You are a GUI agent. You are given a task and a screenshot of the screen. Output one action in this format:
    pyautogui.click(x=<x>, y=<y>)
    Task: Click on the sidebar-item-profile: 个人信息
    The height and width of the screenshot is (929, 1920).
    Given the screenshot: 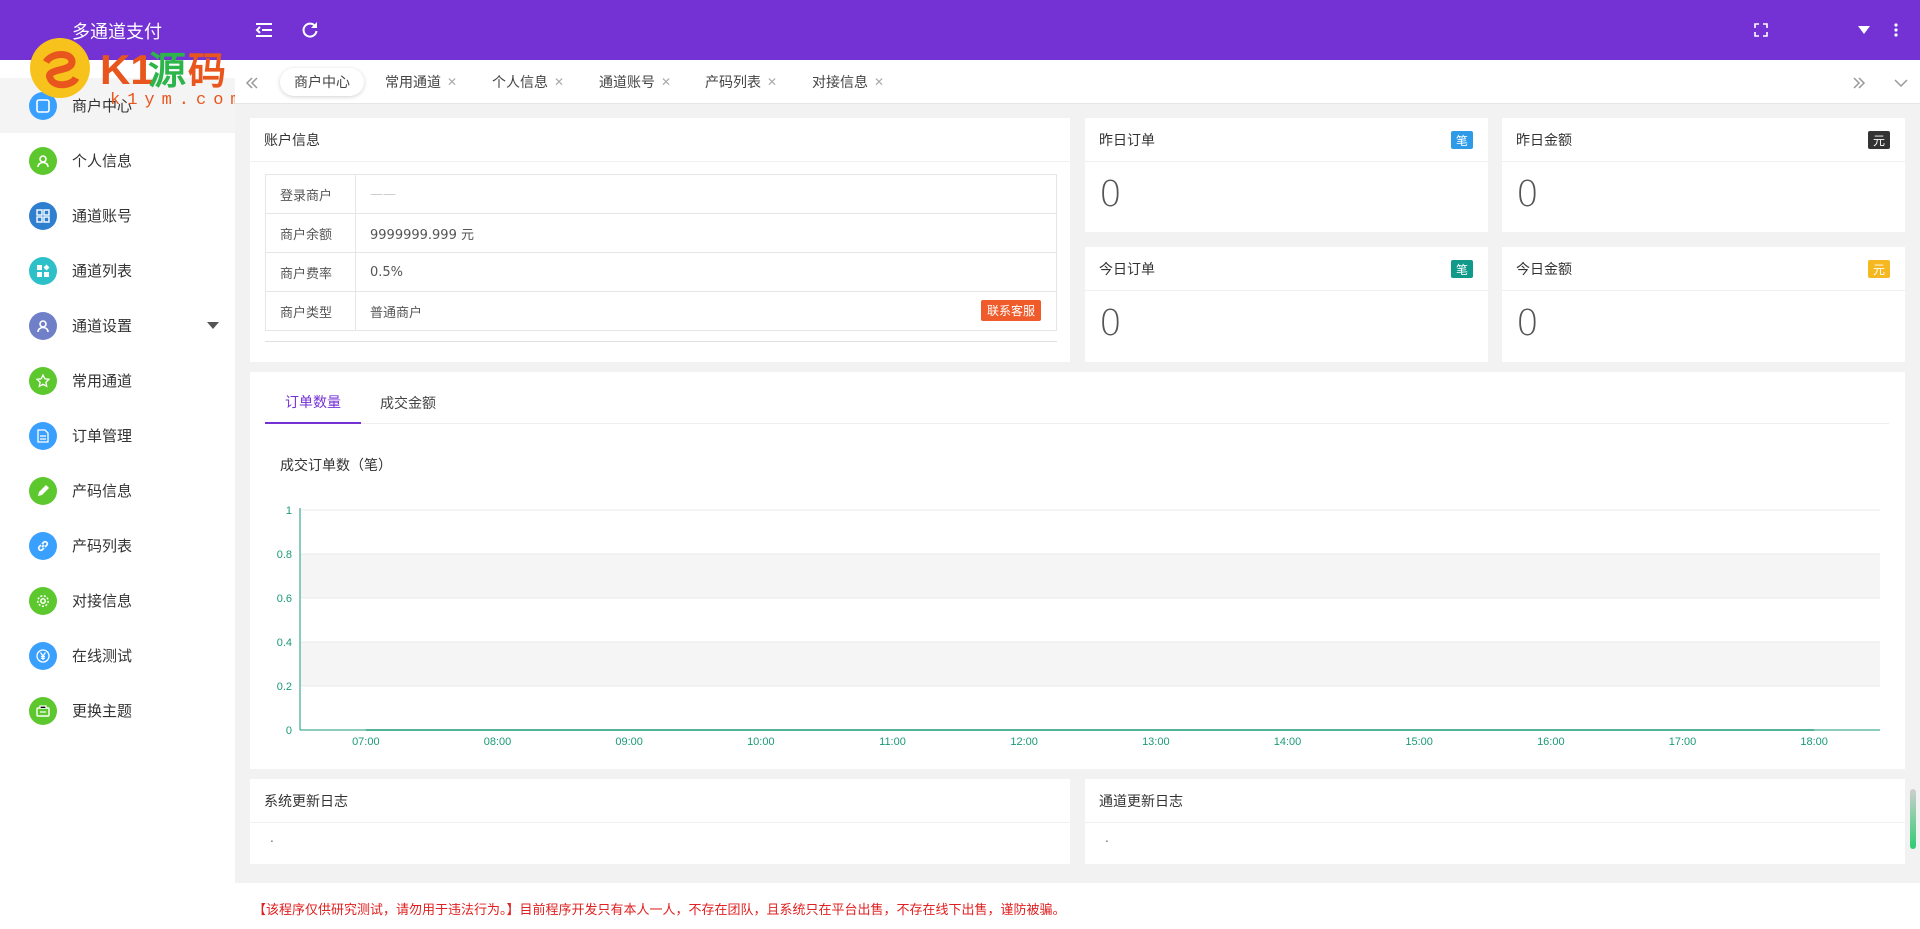 What is the action you would take?
    pyautogui.click(x=117, y=160)
    